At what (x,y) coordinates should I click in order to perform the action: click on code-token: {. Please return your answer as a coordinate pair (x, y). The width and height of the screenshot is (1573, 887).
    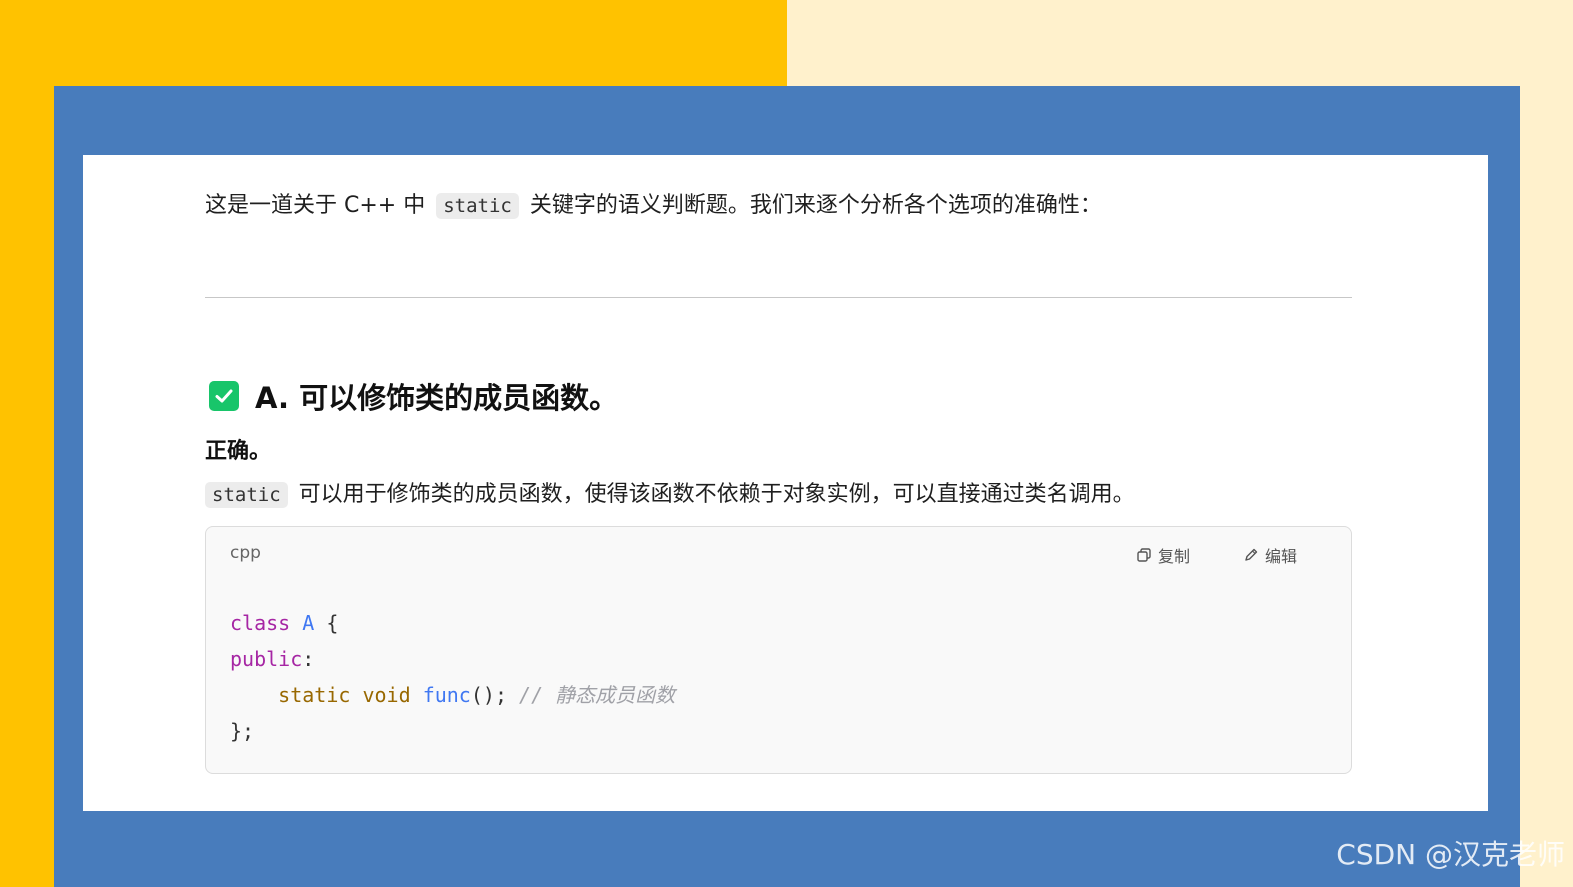
    Looking at the image, I should click on (326, 623).